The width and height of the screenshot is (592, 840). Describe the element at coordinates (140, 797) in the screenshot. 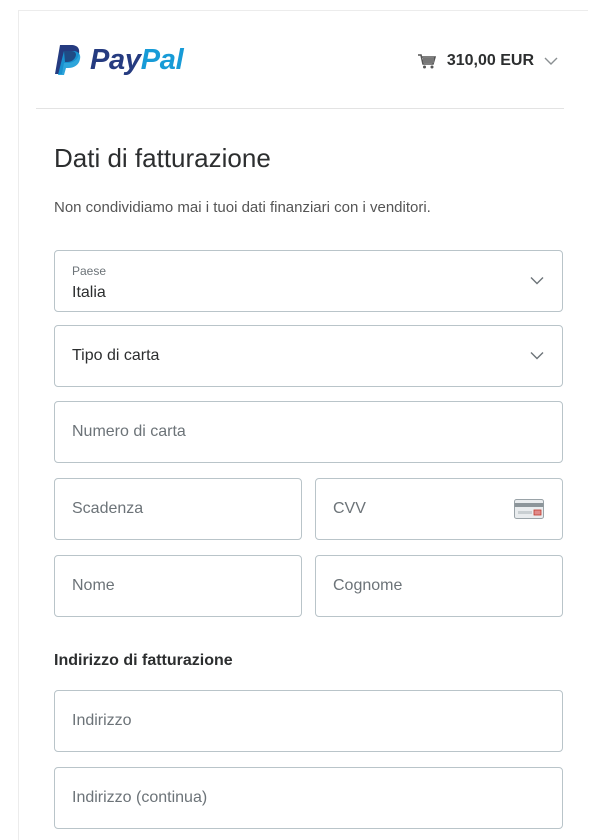

I see `address-line2-placeholder: Indirizzo (continua)` at that location.